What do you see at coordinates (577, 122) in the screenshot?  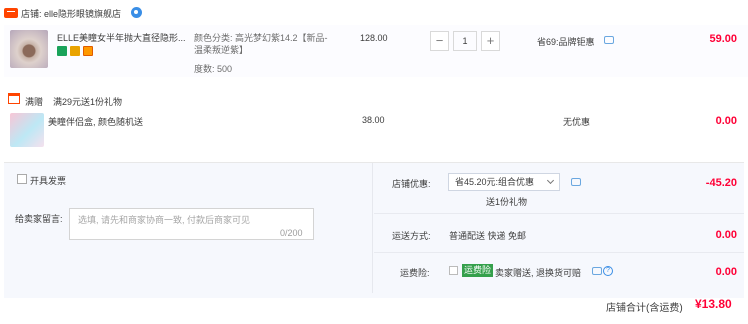 I see `gift-promo: 无优惠` at bounding box center [577, 122].